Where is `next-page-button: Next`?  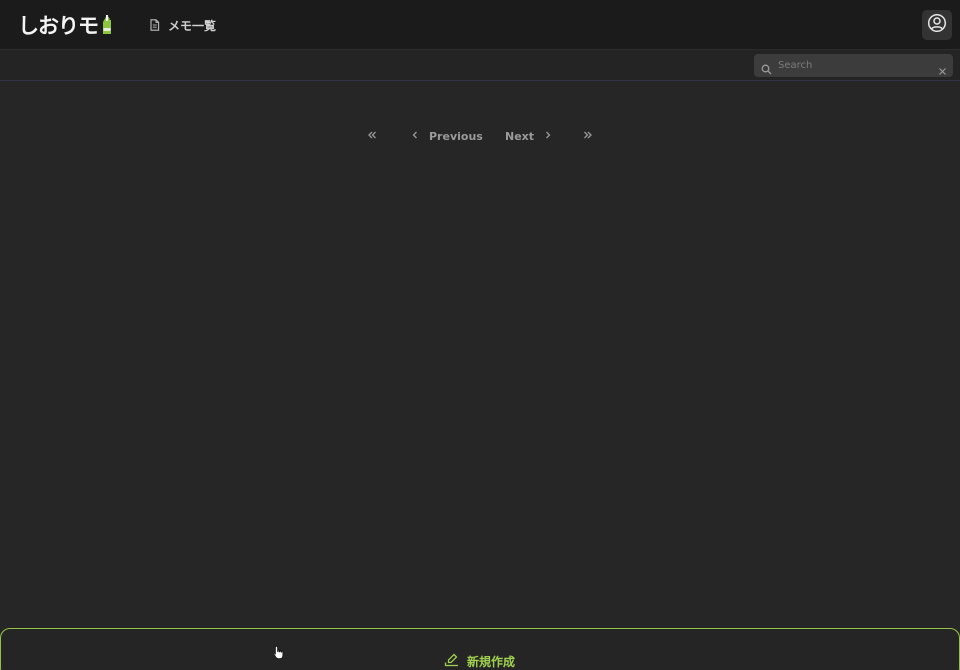
next-page-button: Next is located at coordinates (529, 136).